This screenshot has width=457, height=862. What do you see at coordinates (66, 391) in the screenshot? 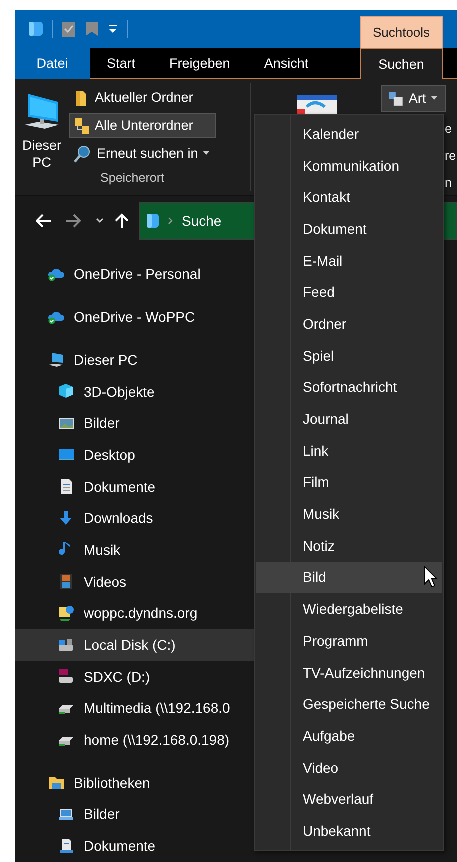
I see `cube-icon` at bounding box center [66, 391].